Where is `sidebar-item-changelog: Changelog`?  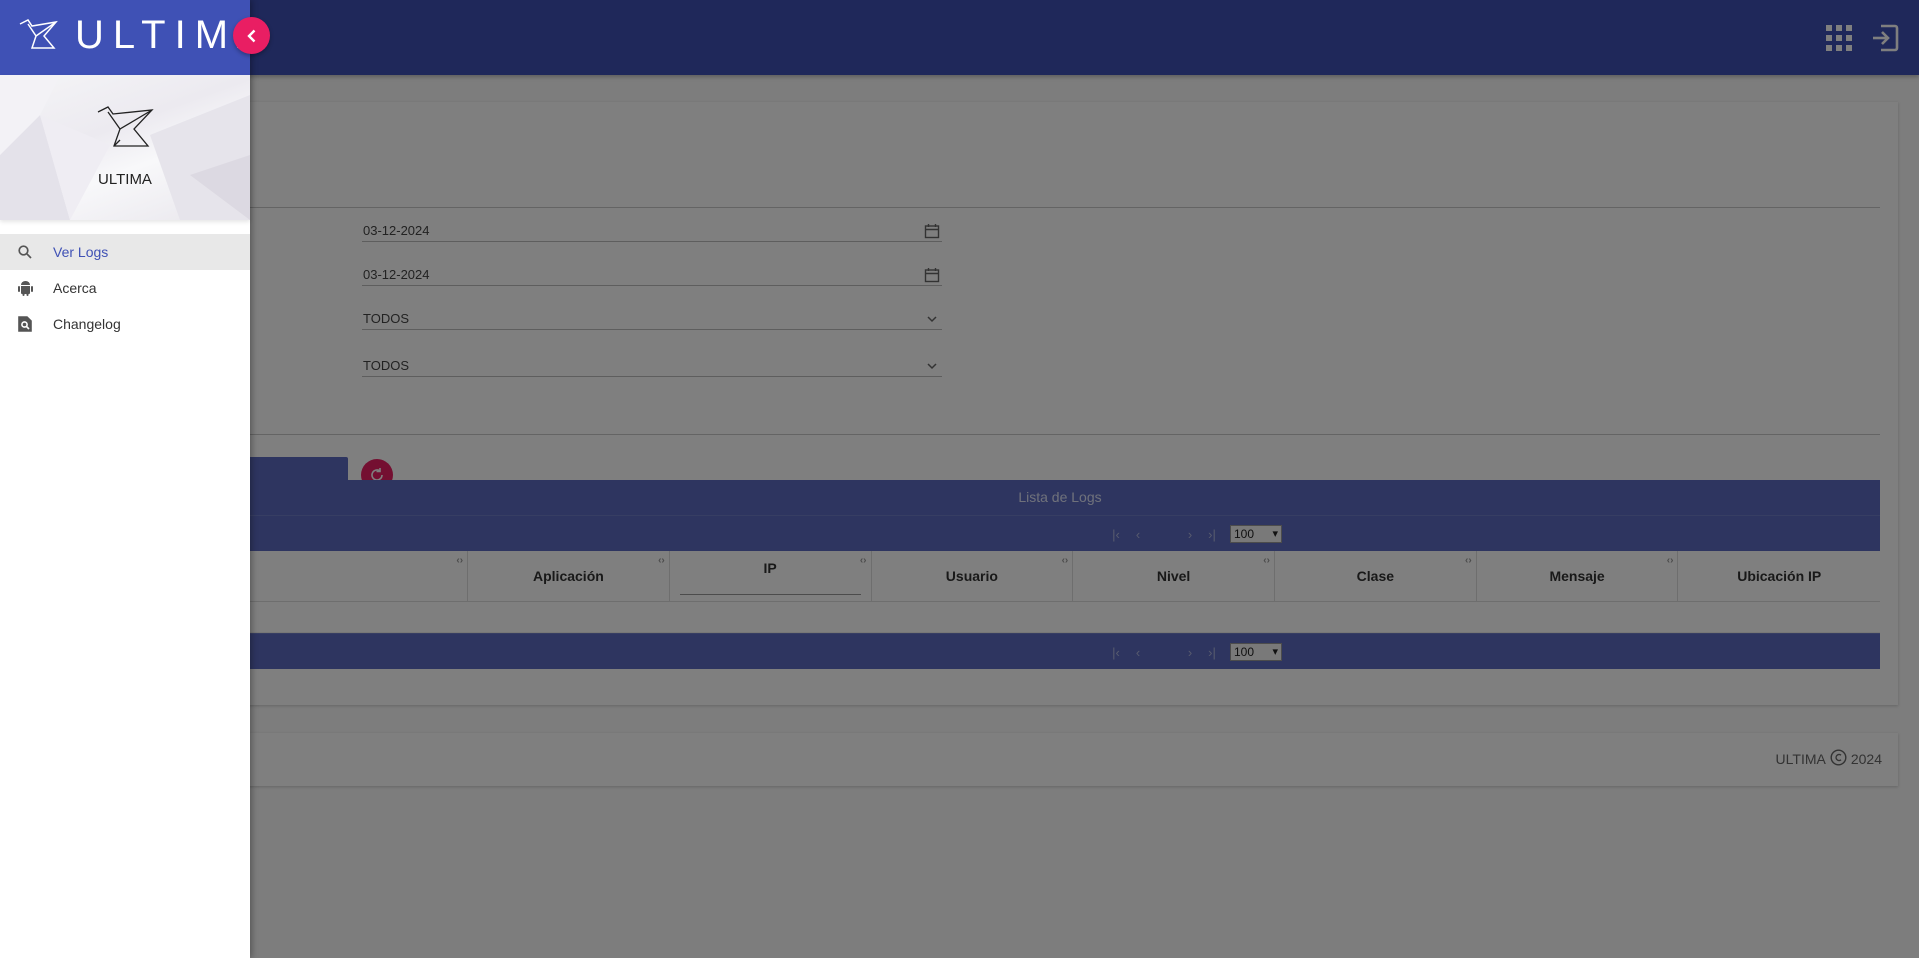
sidebar-item-changelog: Changelog is located at coordinates (125, 324).